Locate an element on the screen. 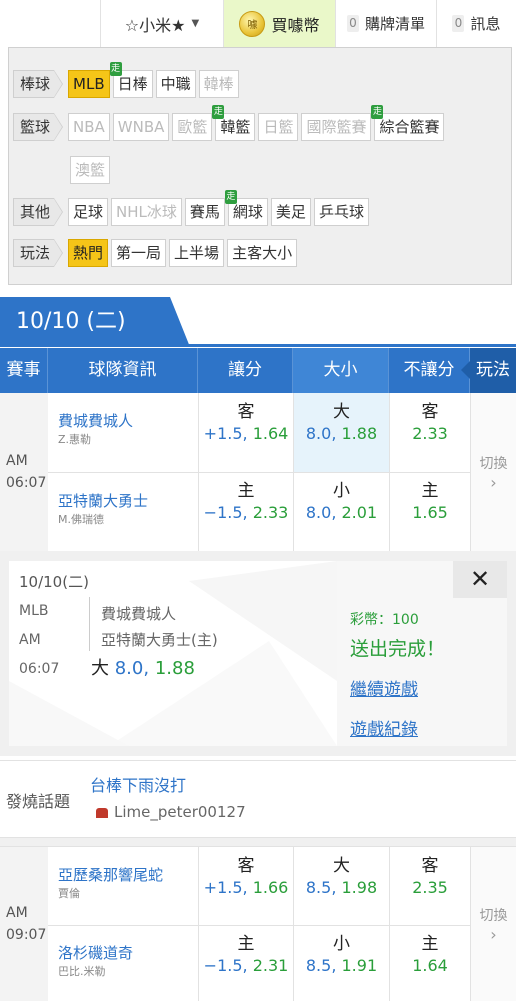 The width and height of the screenshot is (516, 1001). cart-button: 0 購牌清單 is located at coordinates (385, 23).